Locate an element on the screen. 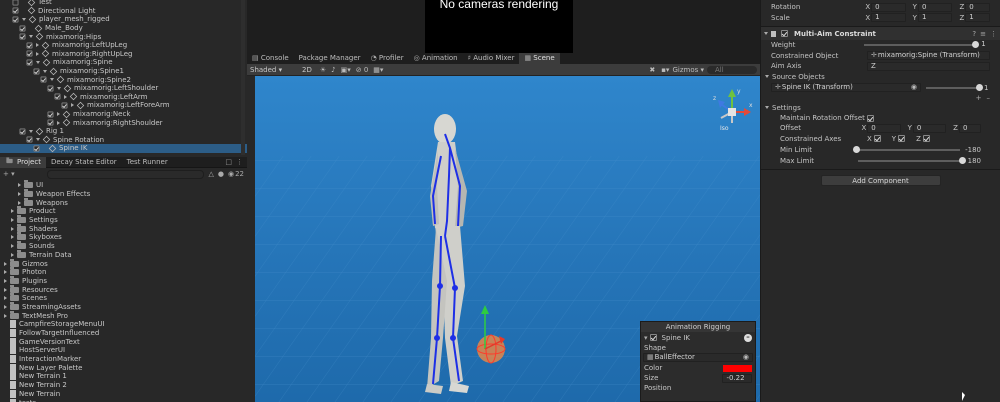 Image resolution: width=1000 pixels, height=402 pixels. hierarchy-item: mixamorig:Spine1 is located at coordinates (123, 71).